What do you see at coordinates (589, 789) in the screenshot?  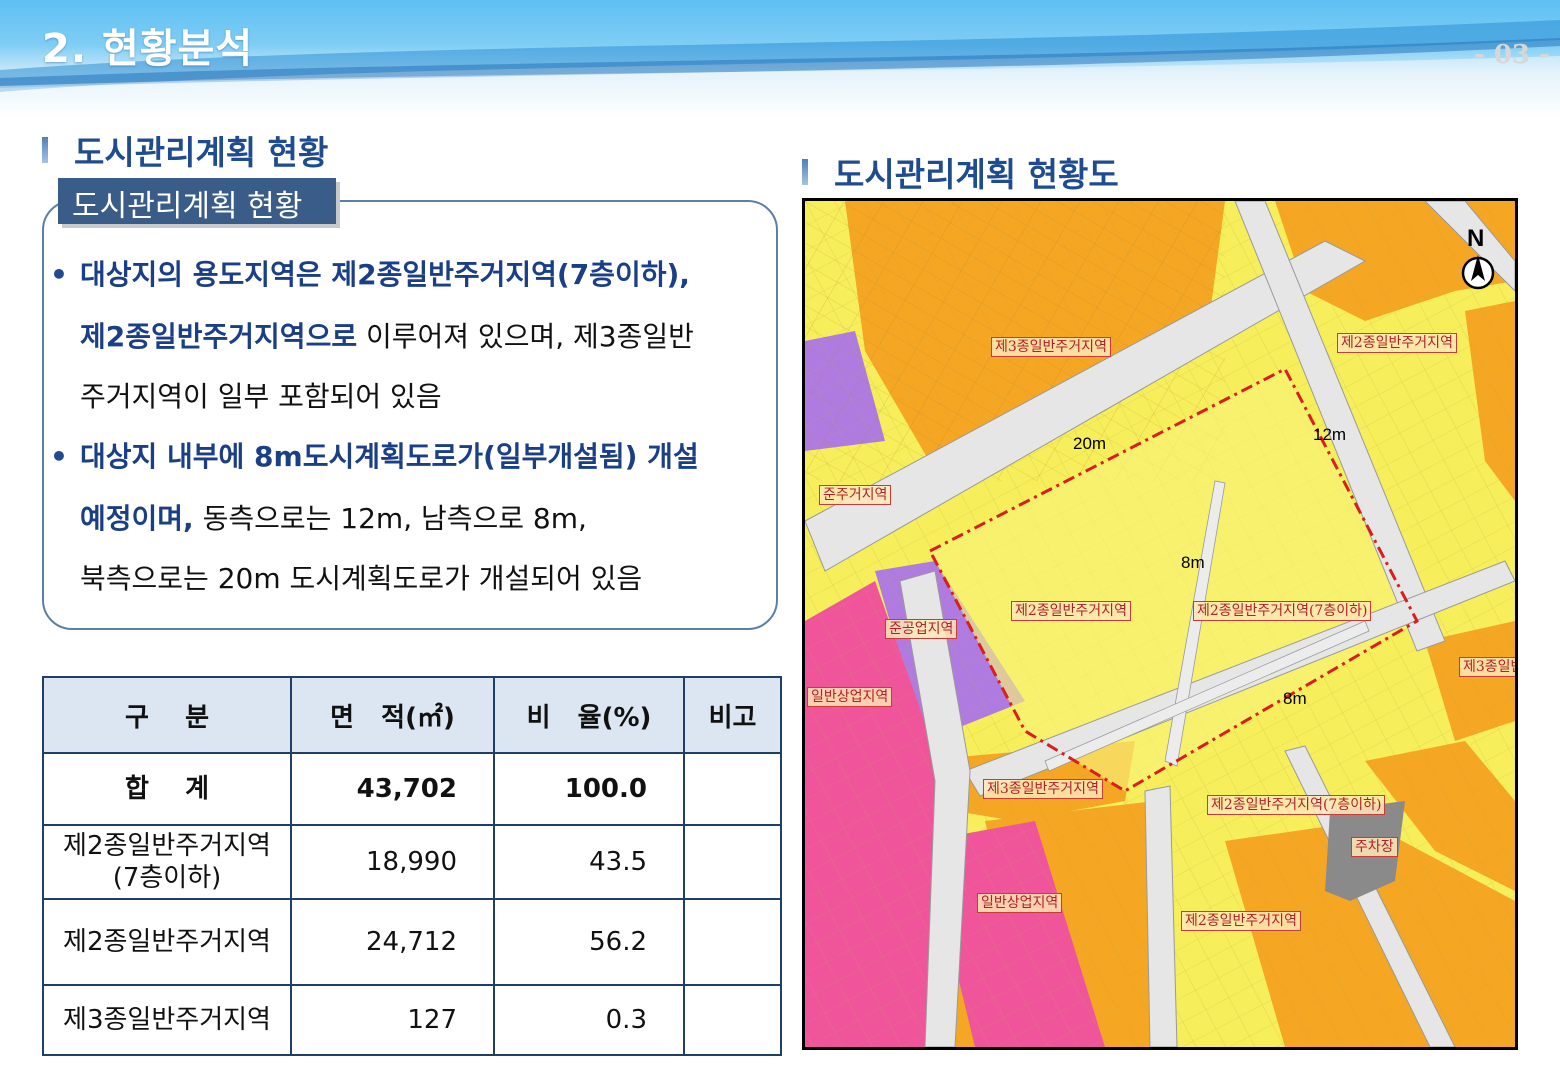 I see `row-ratio: 100.0` at bounding box center [589, 789].